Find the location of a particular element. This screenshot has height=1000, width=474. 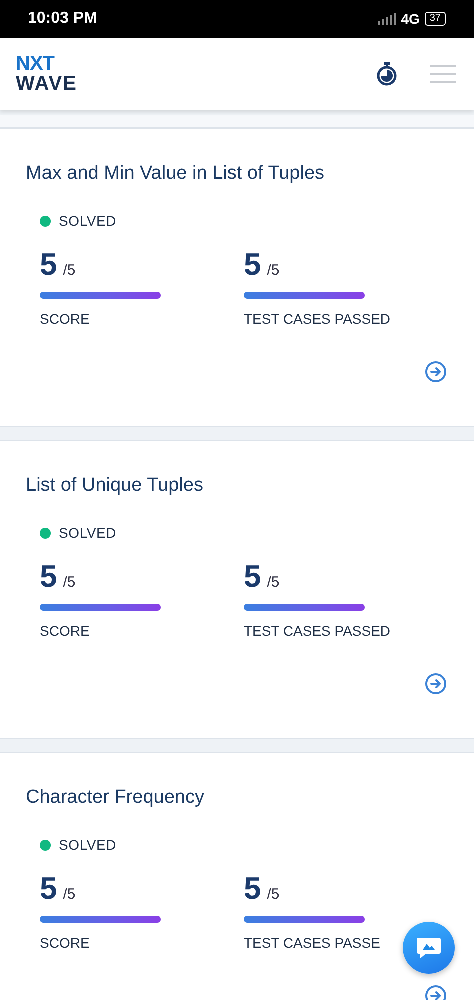

logo-text: NXT is located at coordinates (36, 64).